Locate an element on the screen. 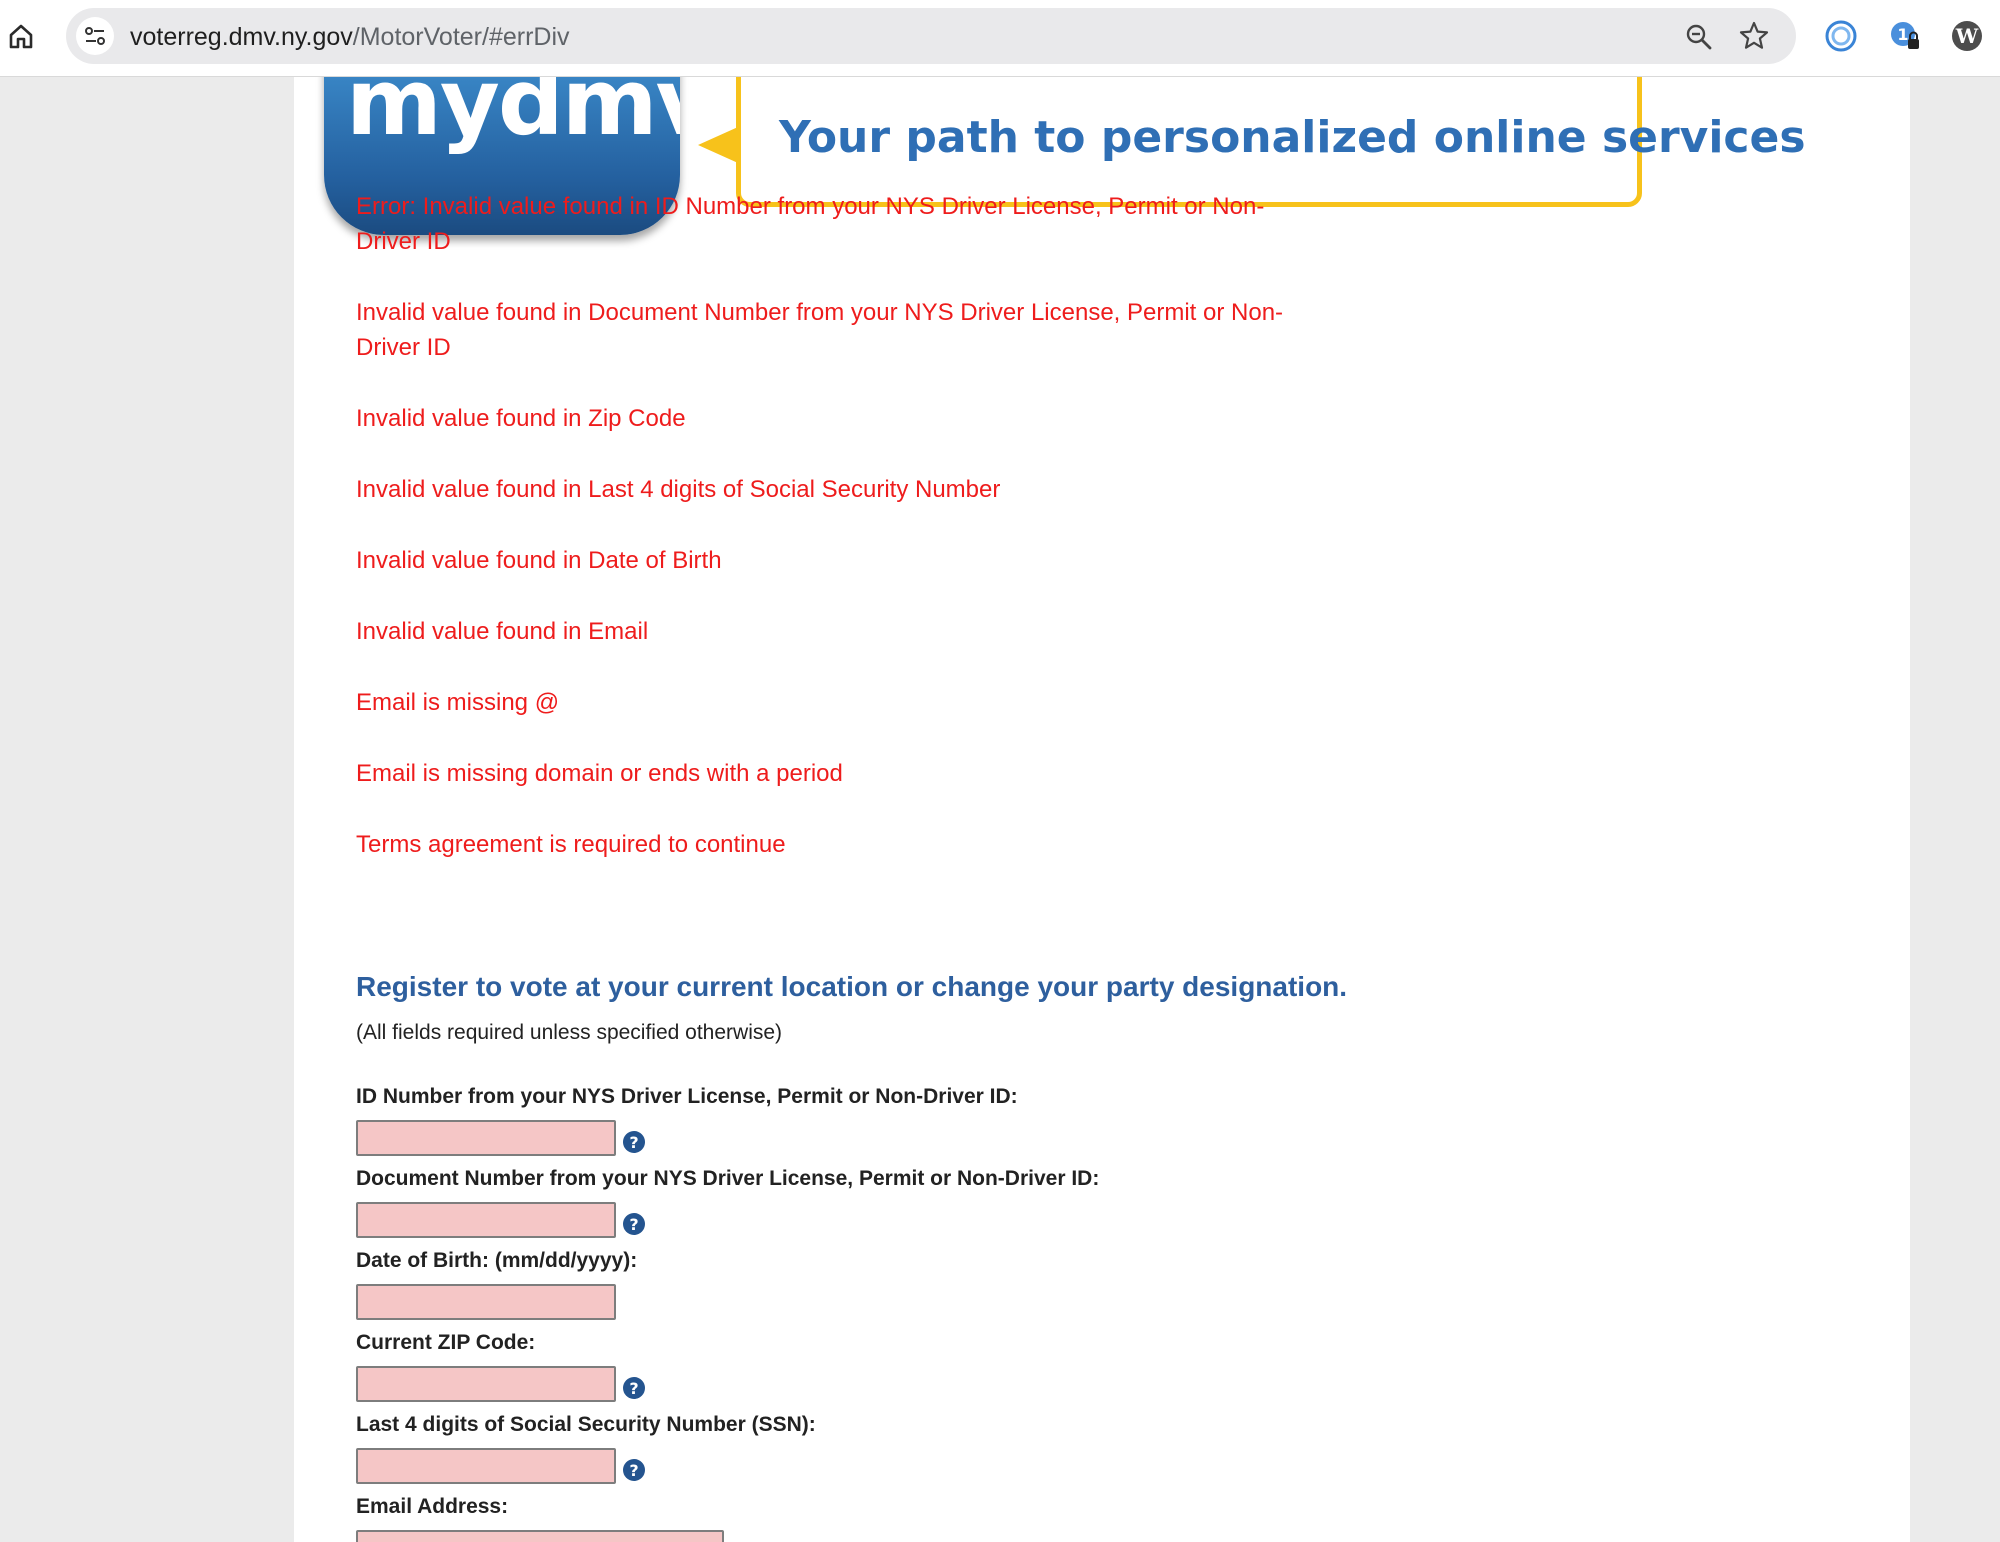 This screenshot has height=1542, width=2000. date-of-birth-label: Date of Birth: (mm/dd/yyyy): is located at coordinates (497, 1260).